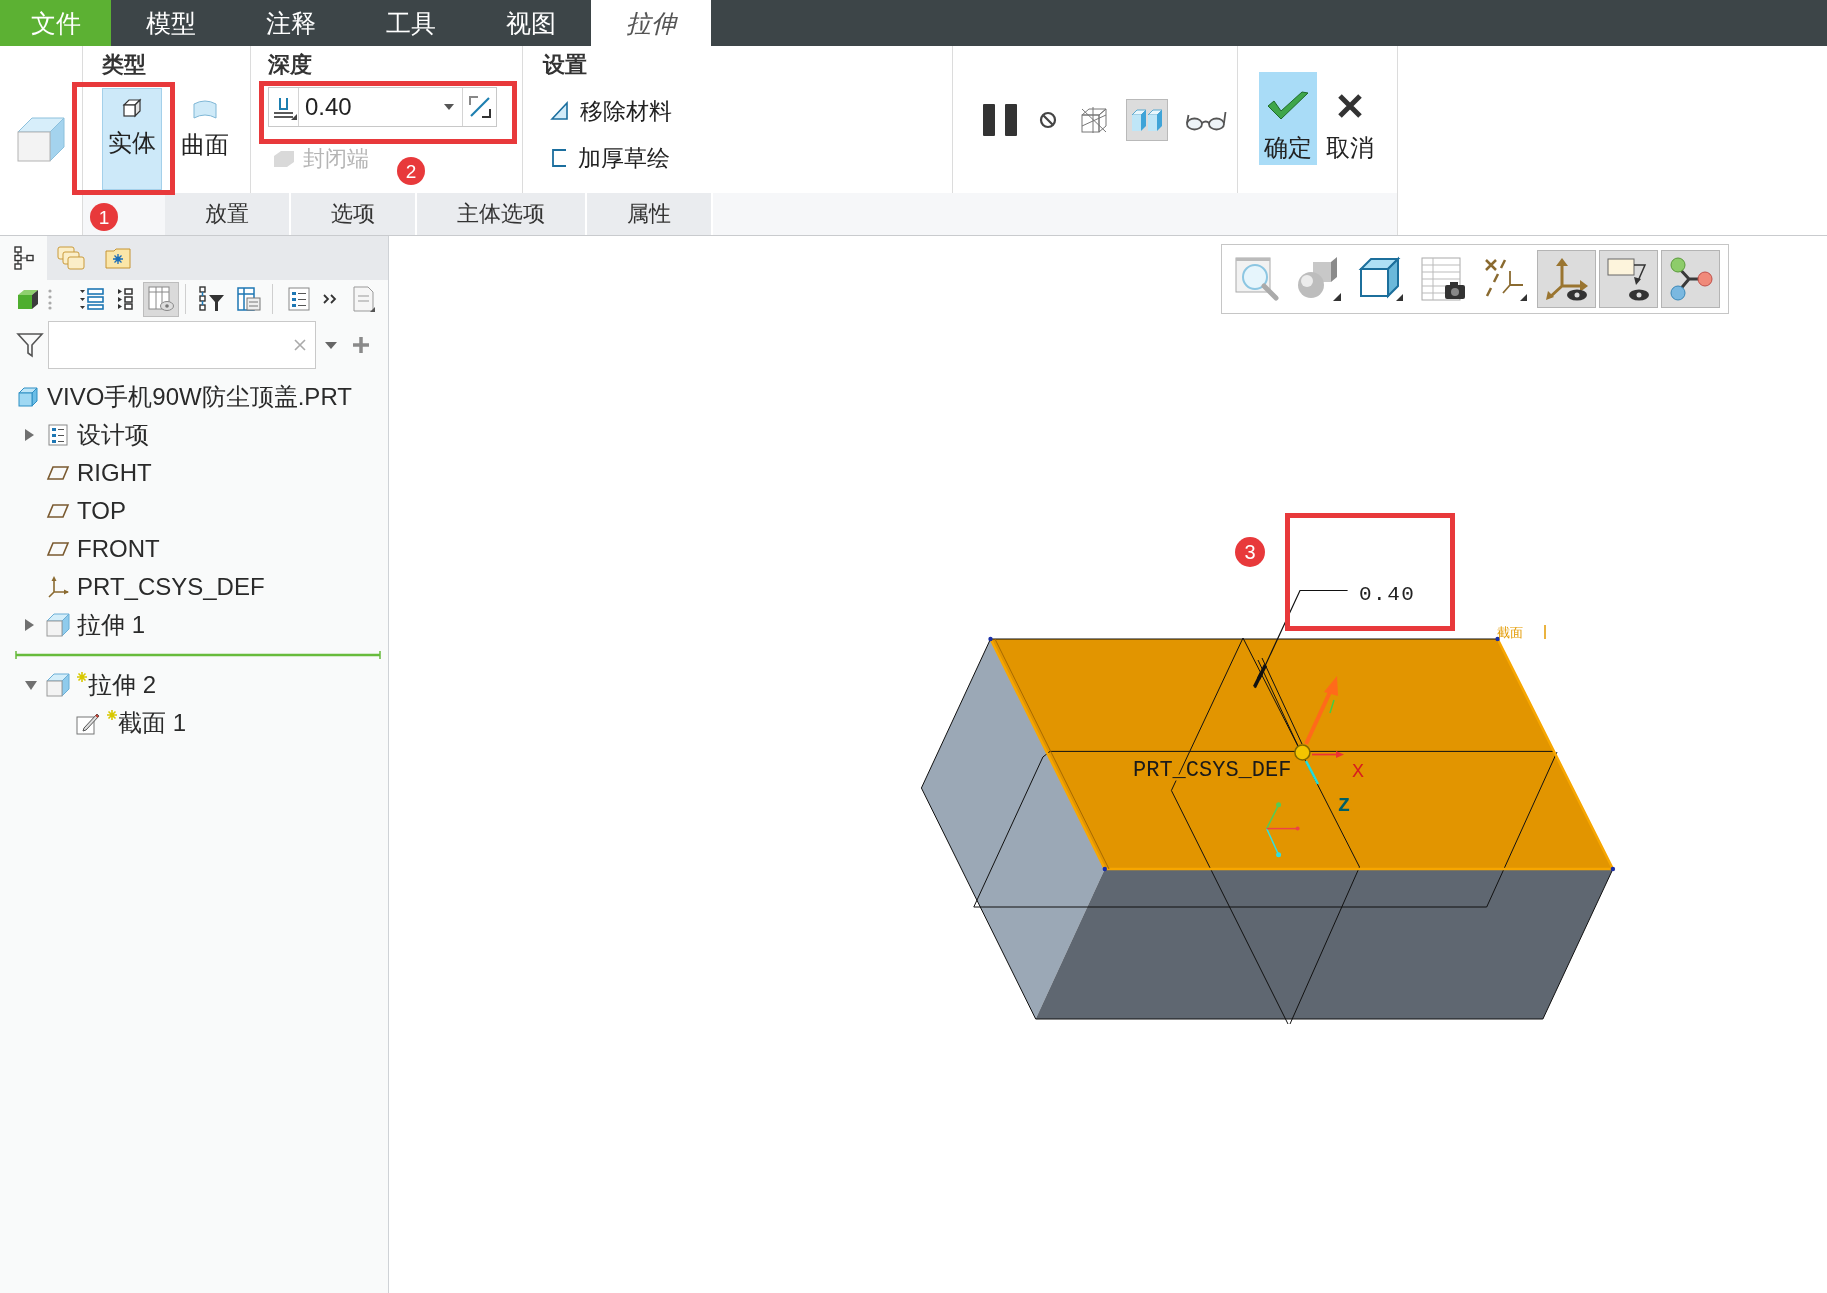 This screenshot has height=1293, width=1827. I want to click on wireframe-box-icon, so click(1094, 119).